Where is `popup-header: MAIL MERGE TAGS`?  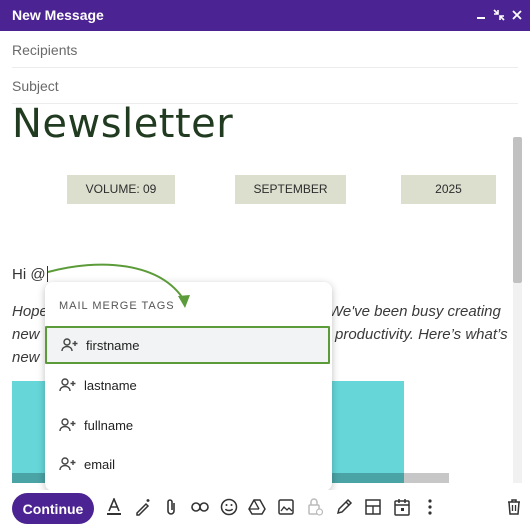 popup-header: MAIL MERGE TAGS is located at coordinates (117, 306).